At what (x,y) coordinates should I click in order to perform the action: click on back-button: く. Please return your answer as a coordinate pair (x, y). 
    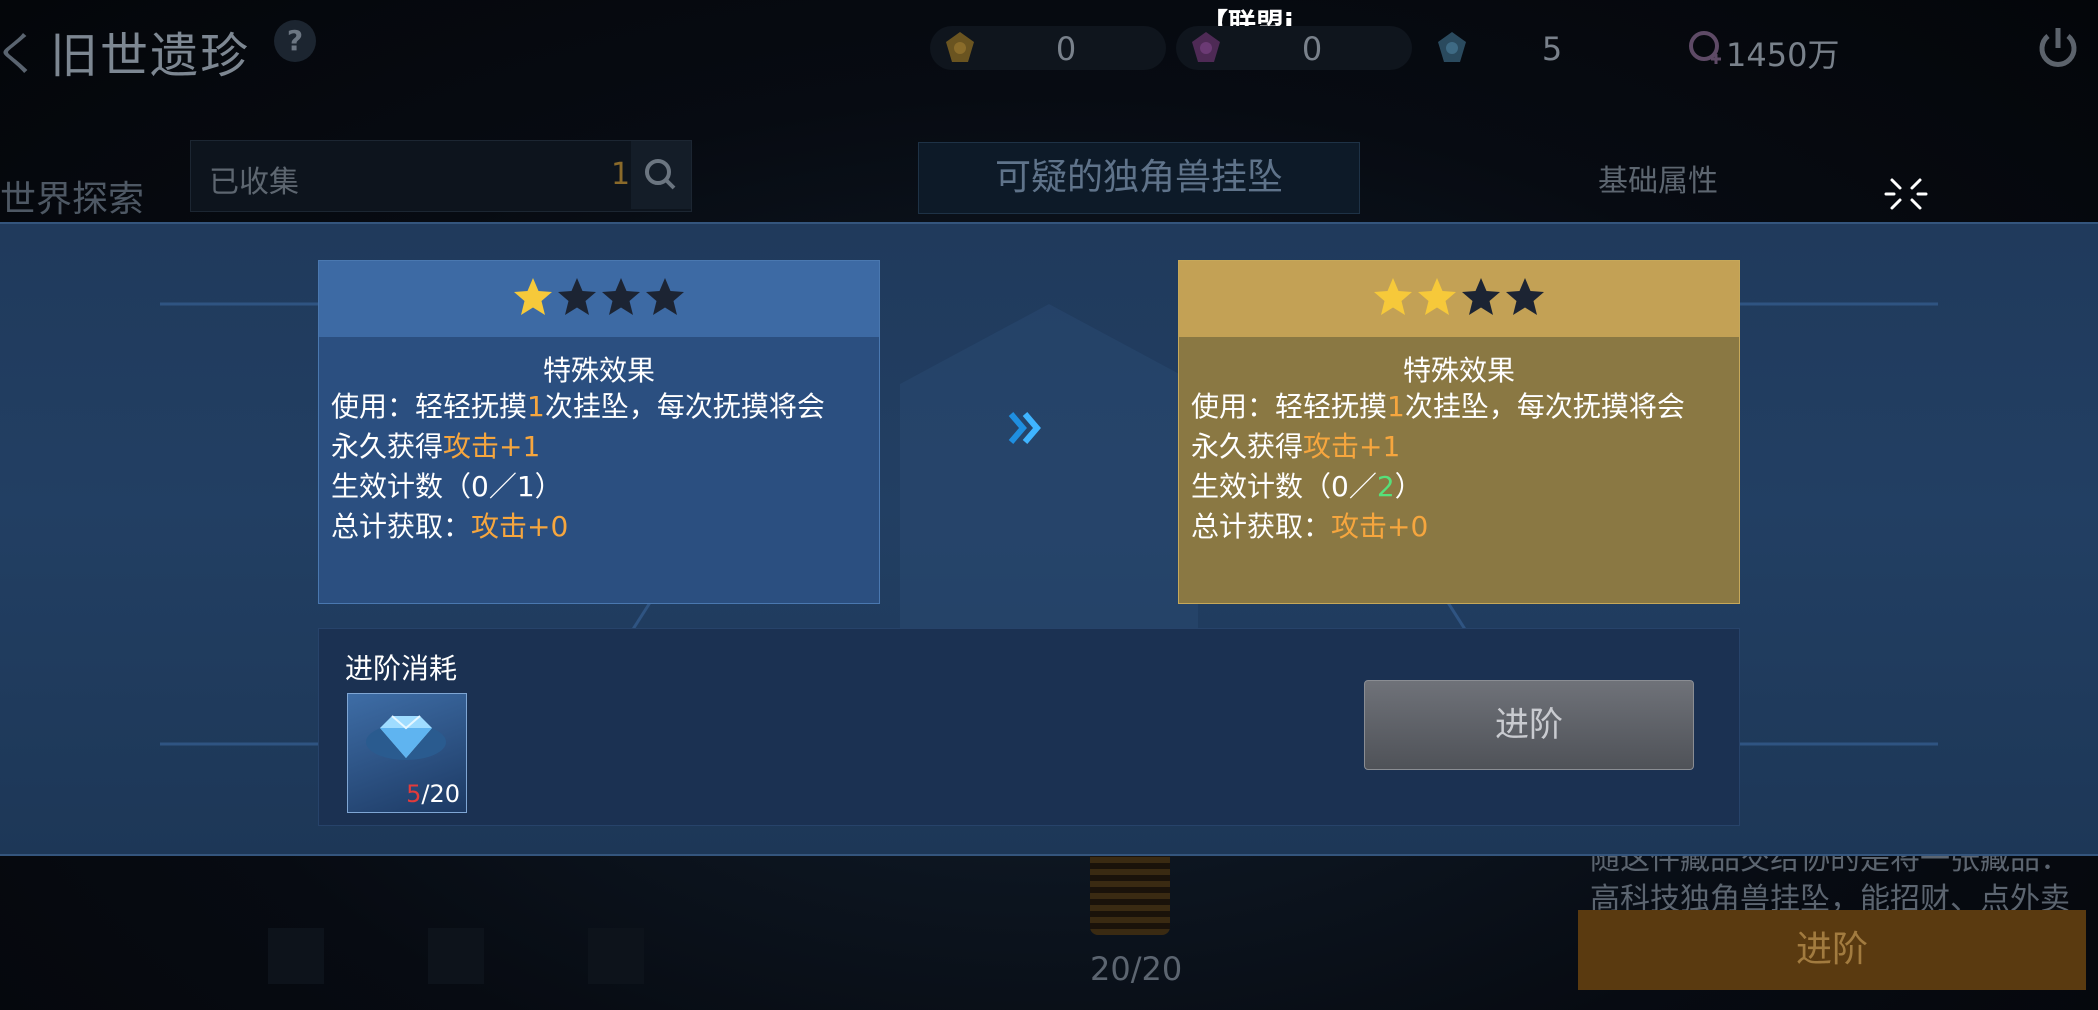
    Looking at the image, I should click on (20, 51).